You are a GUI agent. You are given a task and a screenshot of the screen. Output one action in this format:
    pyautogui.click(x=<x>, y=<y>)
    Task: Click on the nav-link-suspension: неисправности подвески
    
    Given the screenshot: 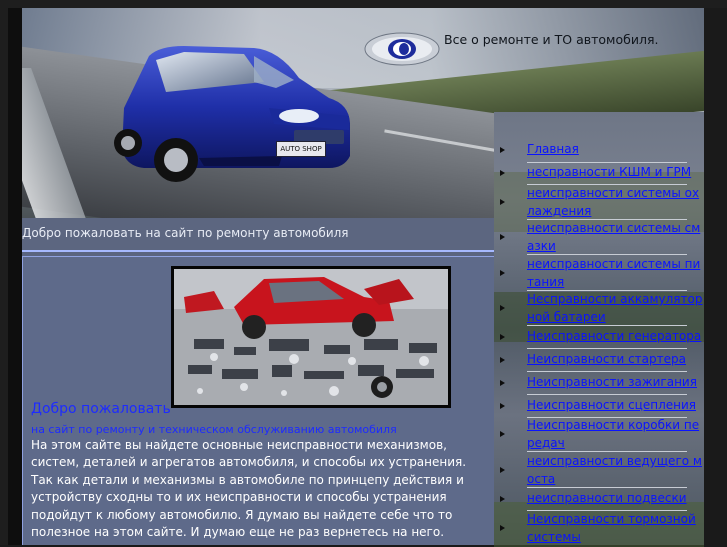 What is the action you would take?
    pyautogui.click(x=615, y=499)
    